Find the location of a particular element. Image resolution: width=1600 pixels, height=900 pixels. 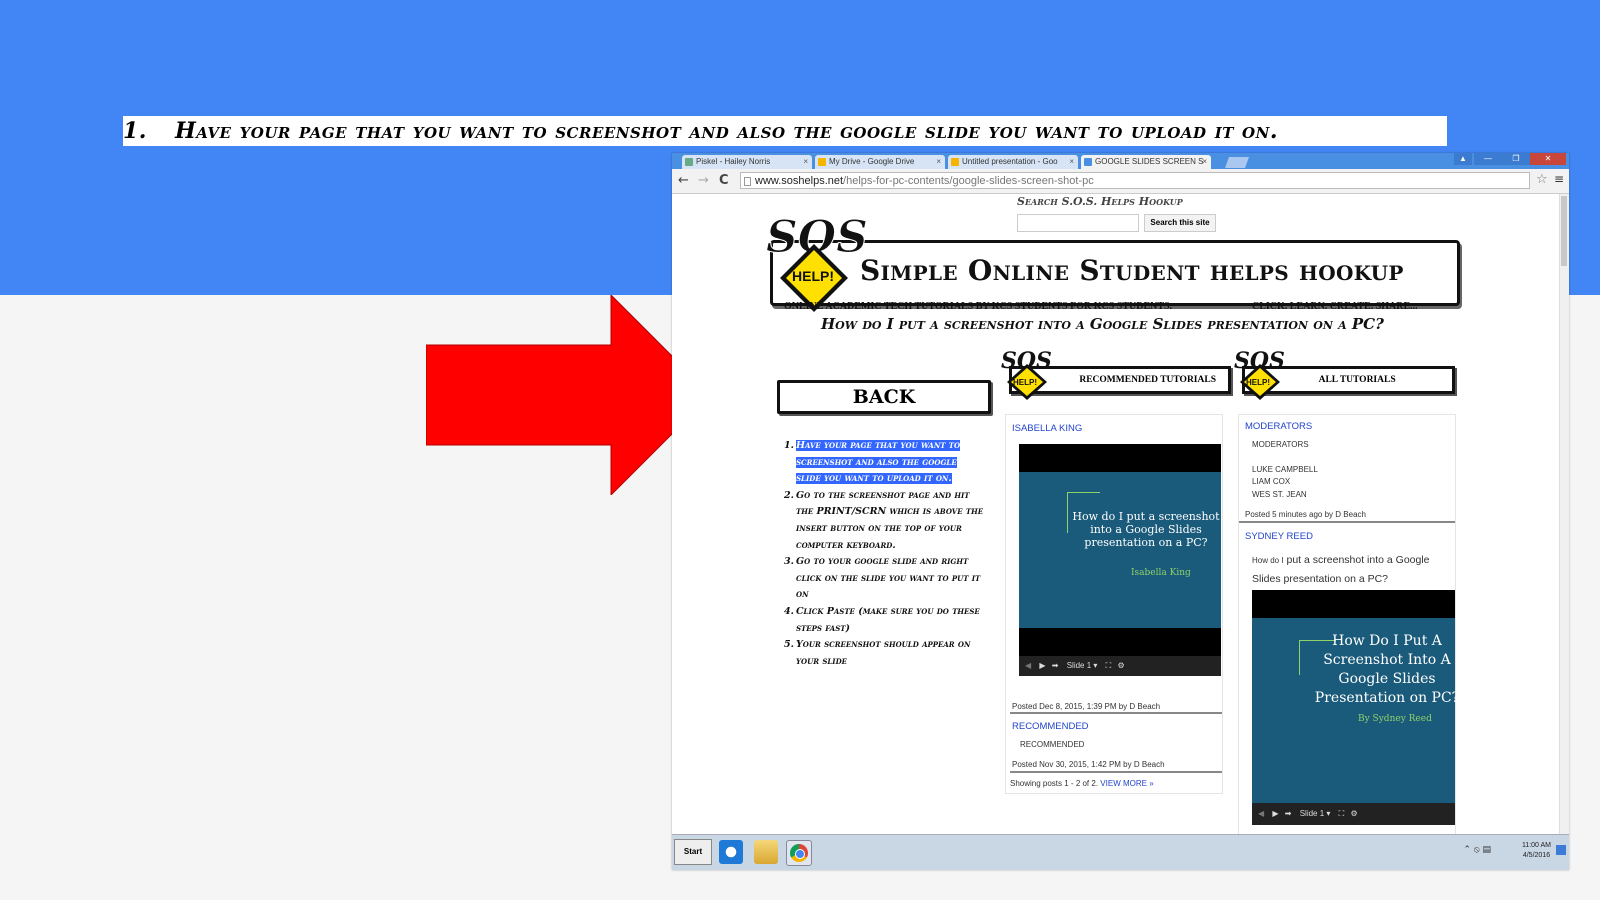

show-desktop-button is located at coordinates (1561, 850).